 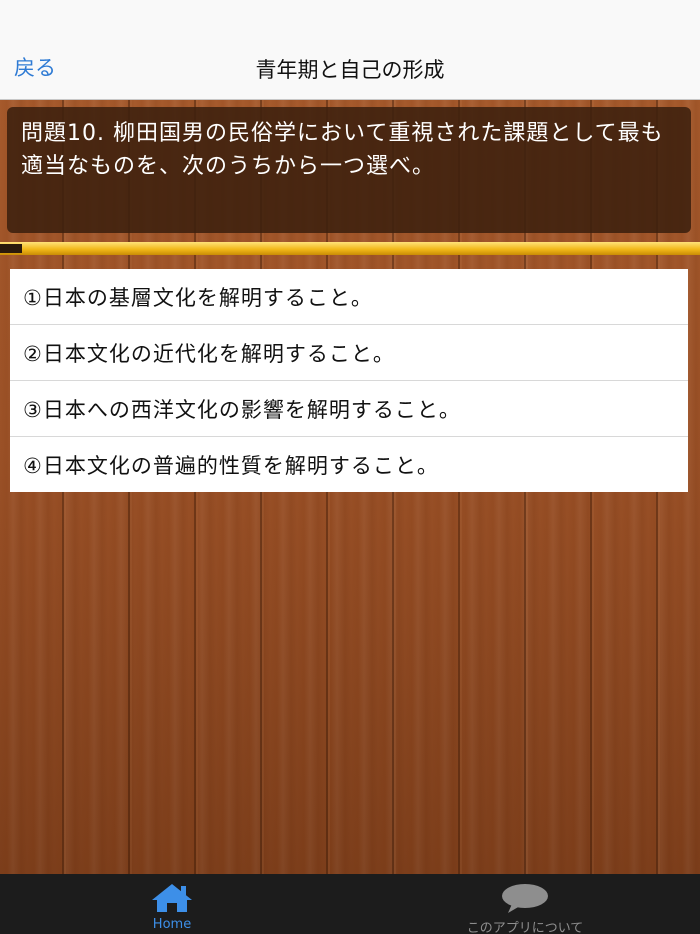 I want to click on answer-choice-2: ②日本文化の近代化を解明すること。, so click(x=349, y=353).